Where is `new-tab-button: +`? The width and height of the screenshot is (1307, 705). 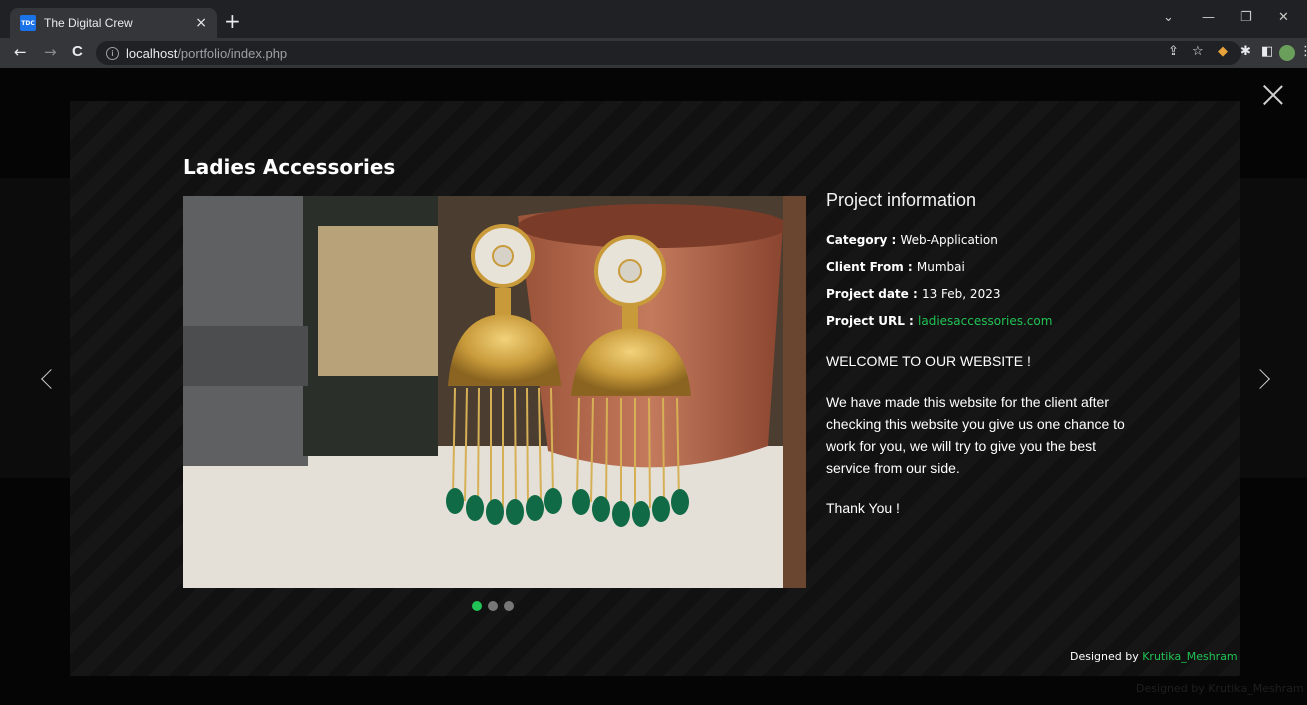 new-tab-button: + is located at coordinates (232, 21).